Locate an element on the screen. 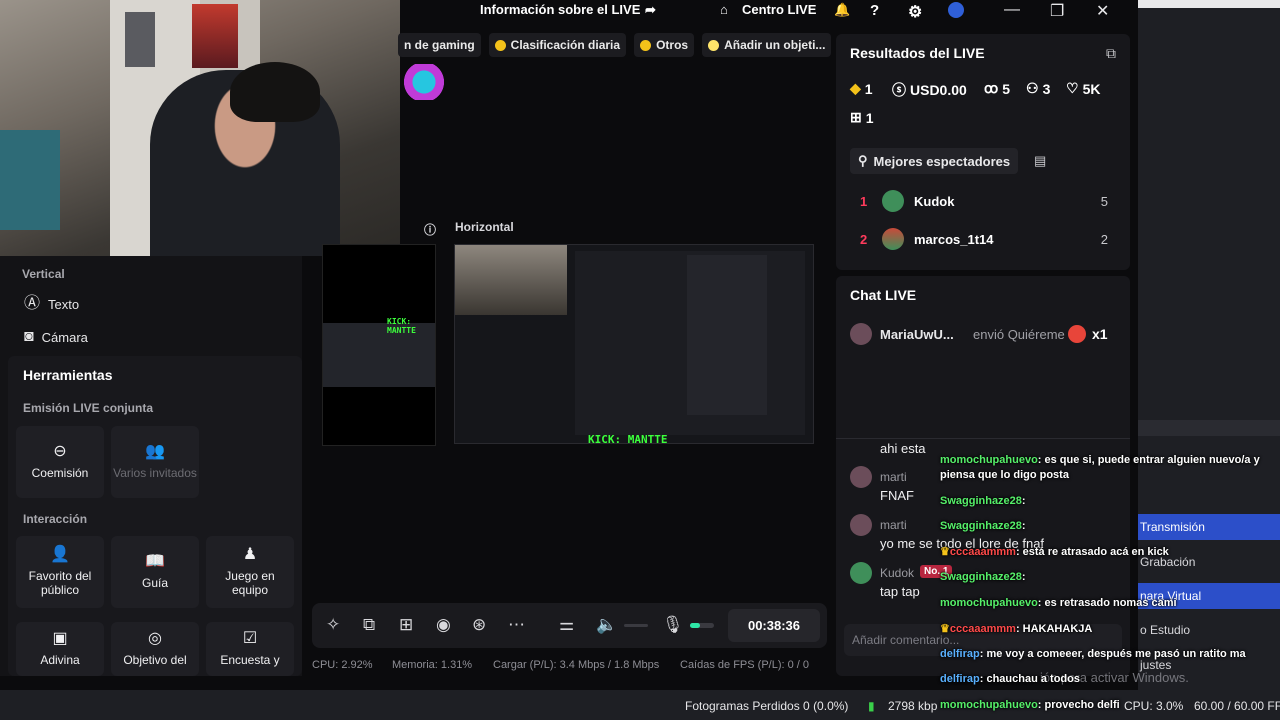 The image size is (1280, 720). guess-button: ▣ Adivina is located at coordinates (60, 649).